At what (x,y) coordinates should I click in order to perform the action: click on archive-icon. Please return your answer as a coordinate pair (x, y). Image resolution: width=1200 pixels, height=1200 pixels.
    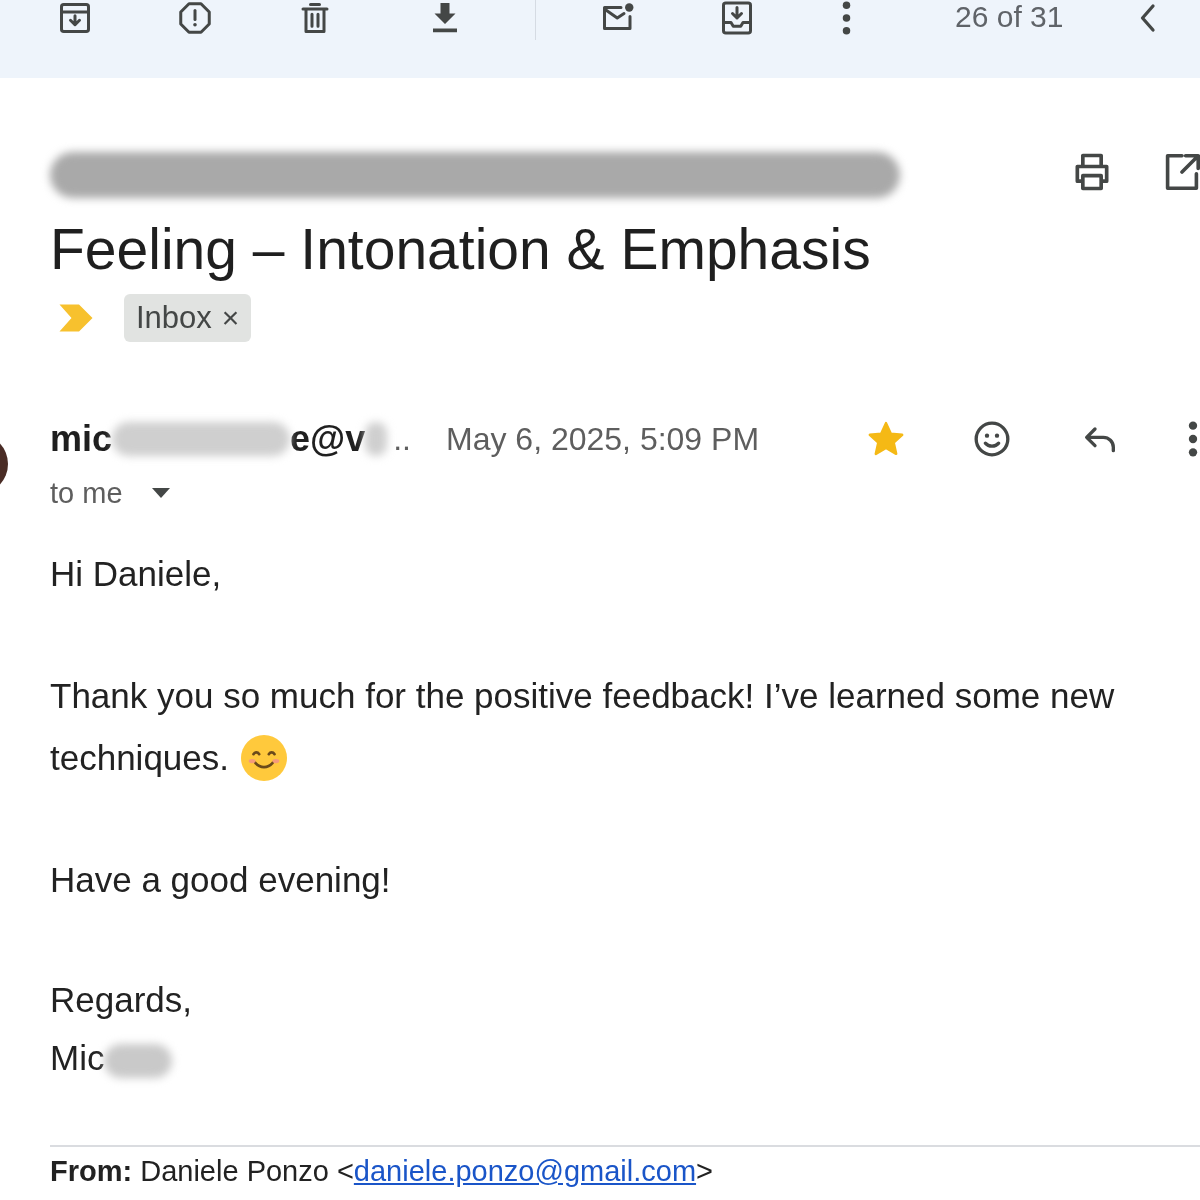
    Looking at the image, I should click on (75, 18).